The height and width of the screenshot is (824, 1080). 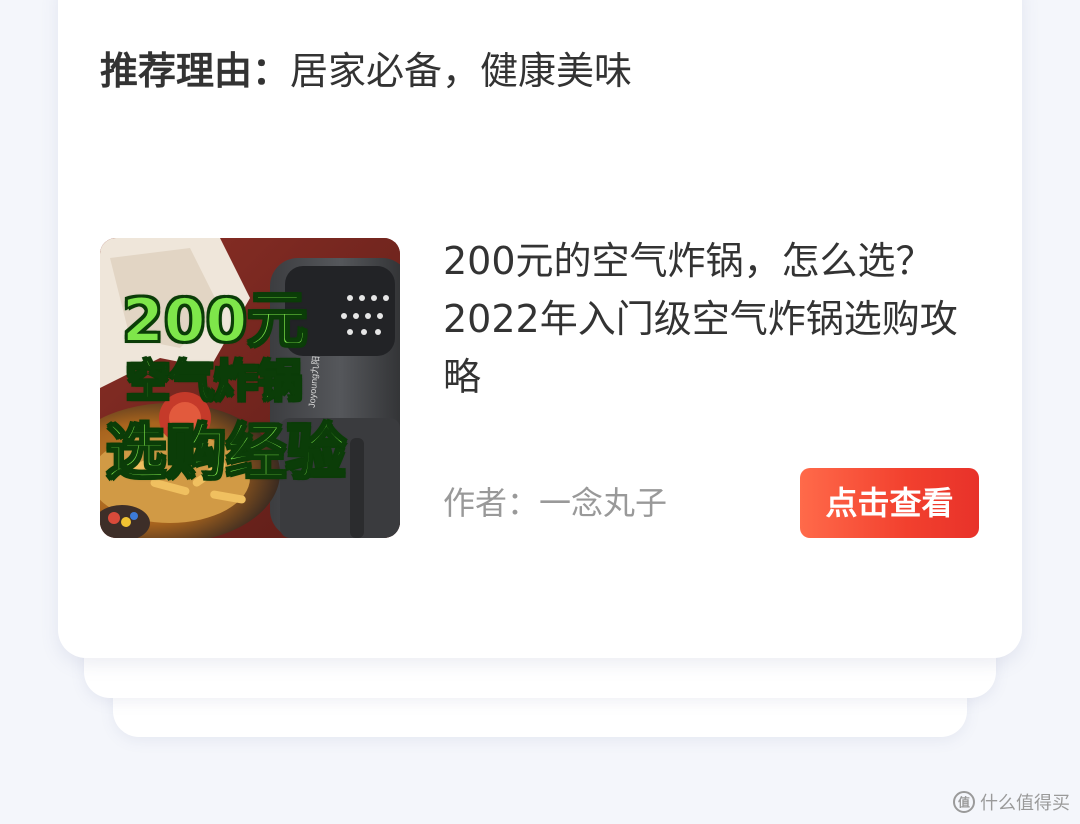 I want to click on view-article-button: 点击查看, so click(x=889, y=503).